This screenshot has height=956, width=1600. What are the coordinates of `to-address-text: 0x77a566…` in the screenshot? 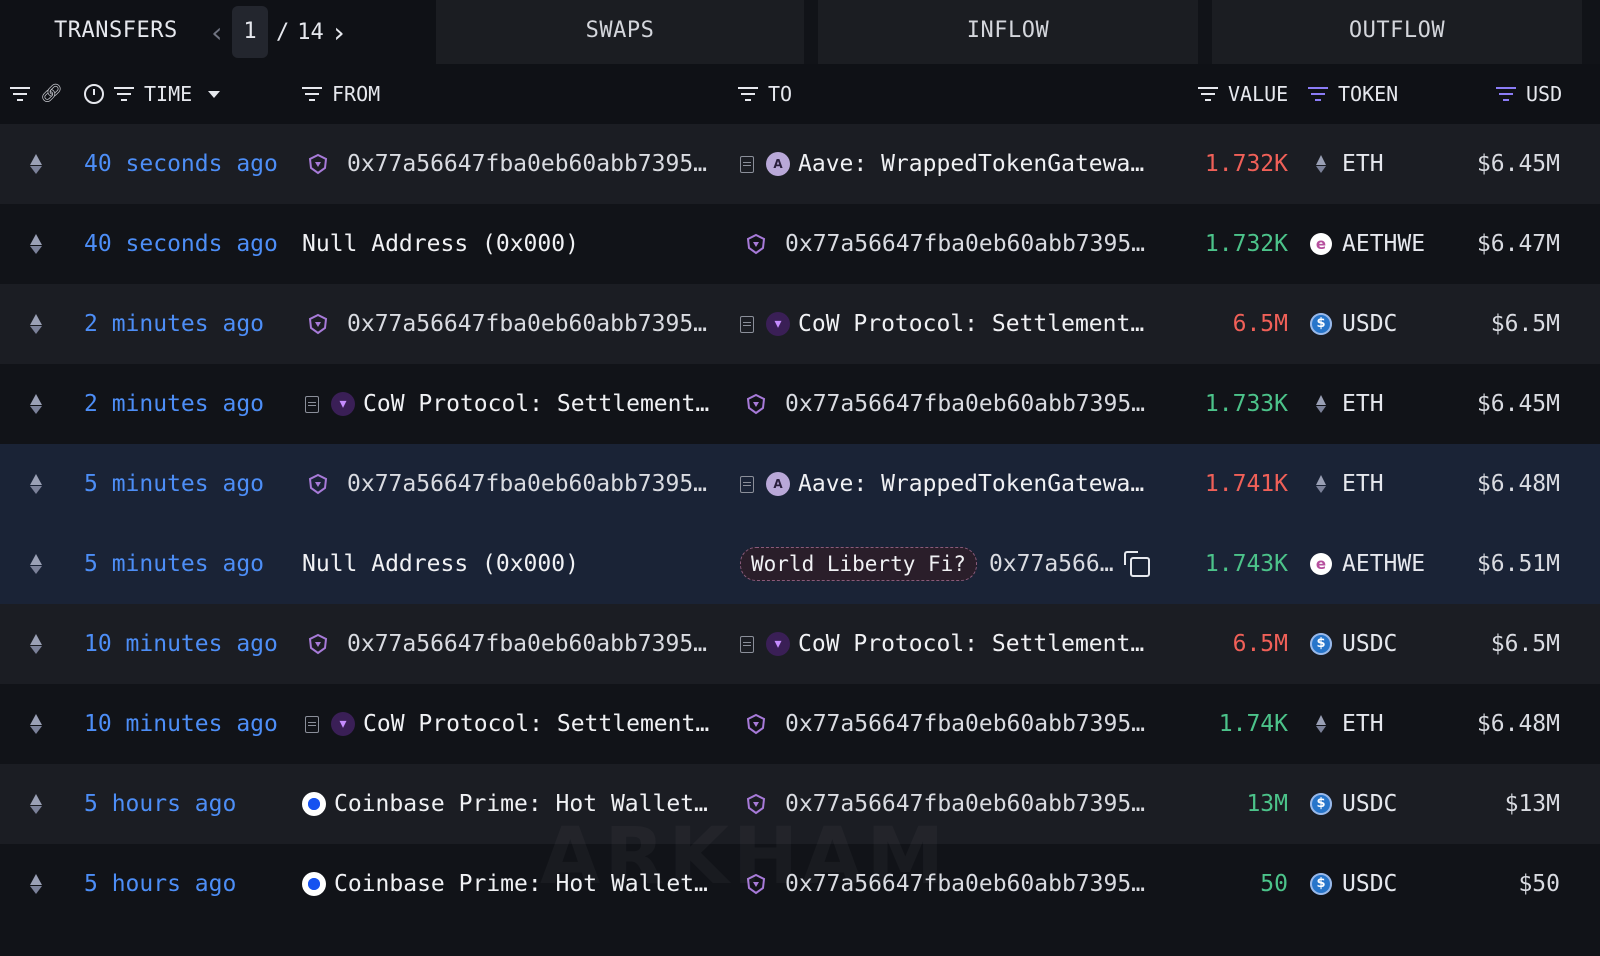 It's located at (1051, 564).